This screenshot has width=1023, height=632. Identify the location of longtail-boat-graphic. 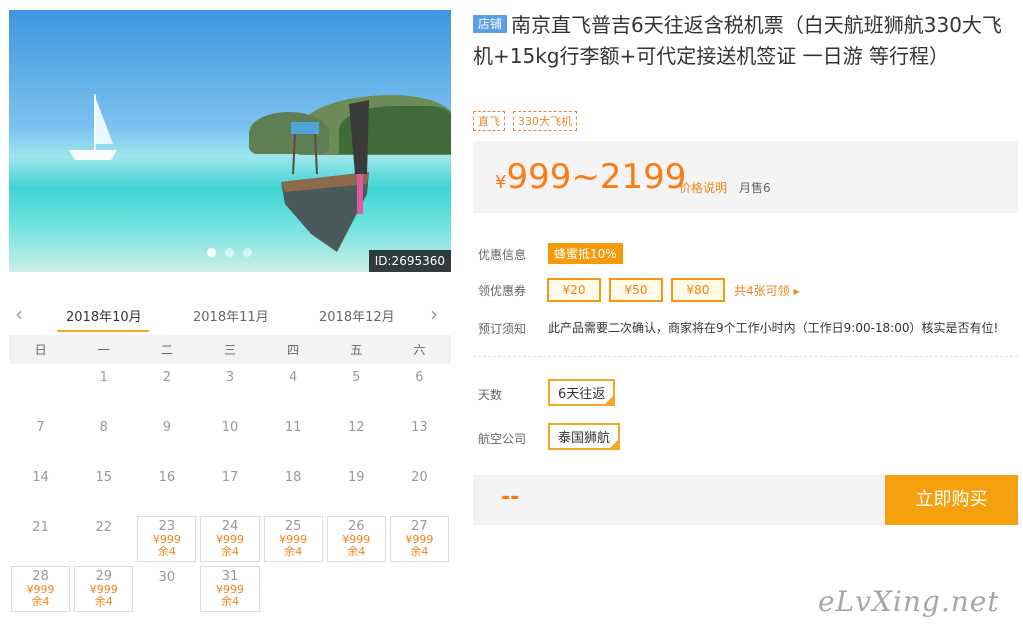
(325, 176).